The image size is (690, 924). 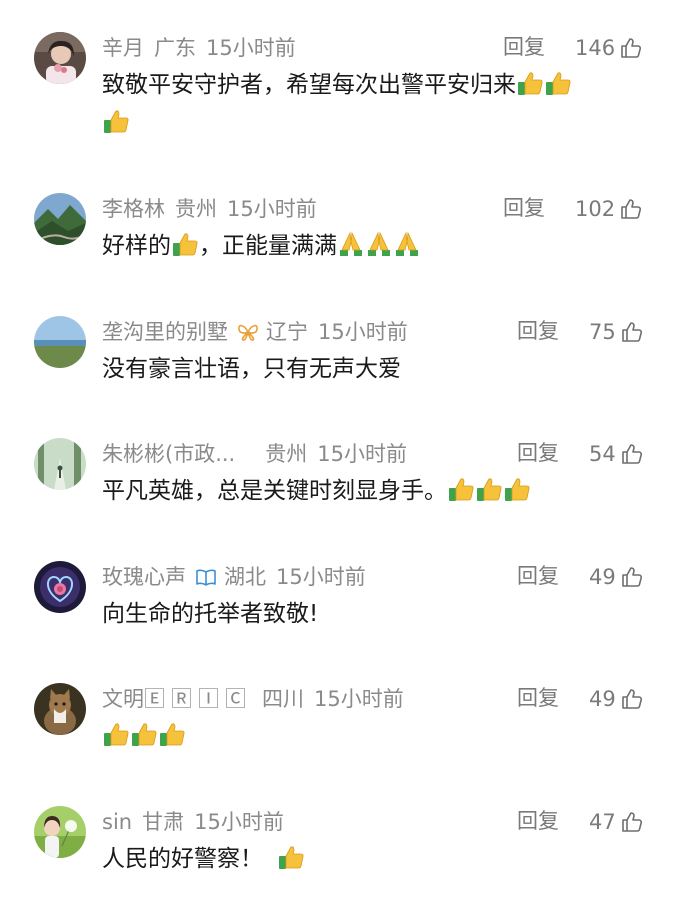 I want to click on comment-item: 李格林 贵州 15小时前 回复 102 好样的 ，正能量满满, so click(x=345, y=253).